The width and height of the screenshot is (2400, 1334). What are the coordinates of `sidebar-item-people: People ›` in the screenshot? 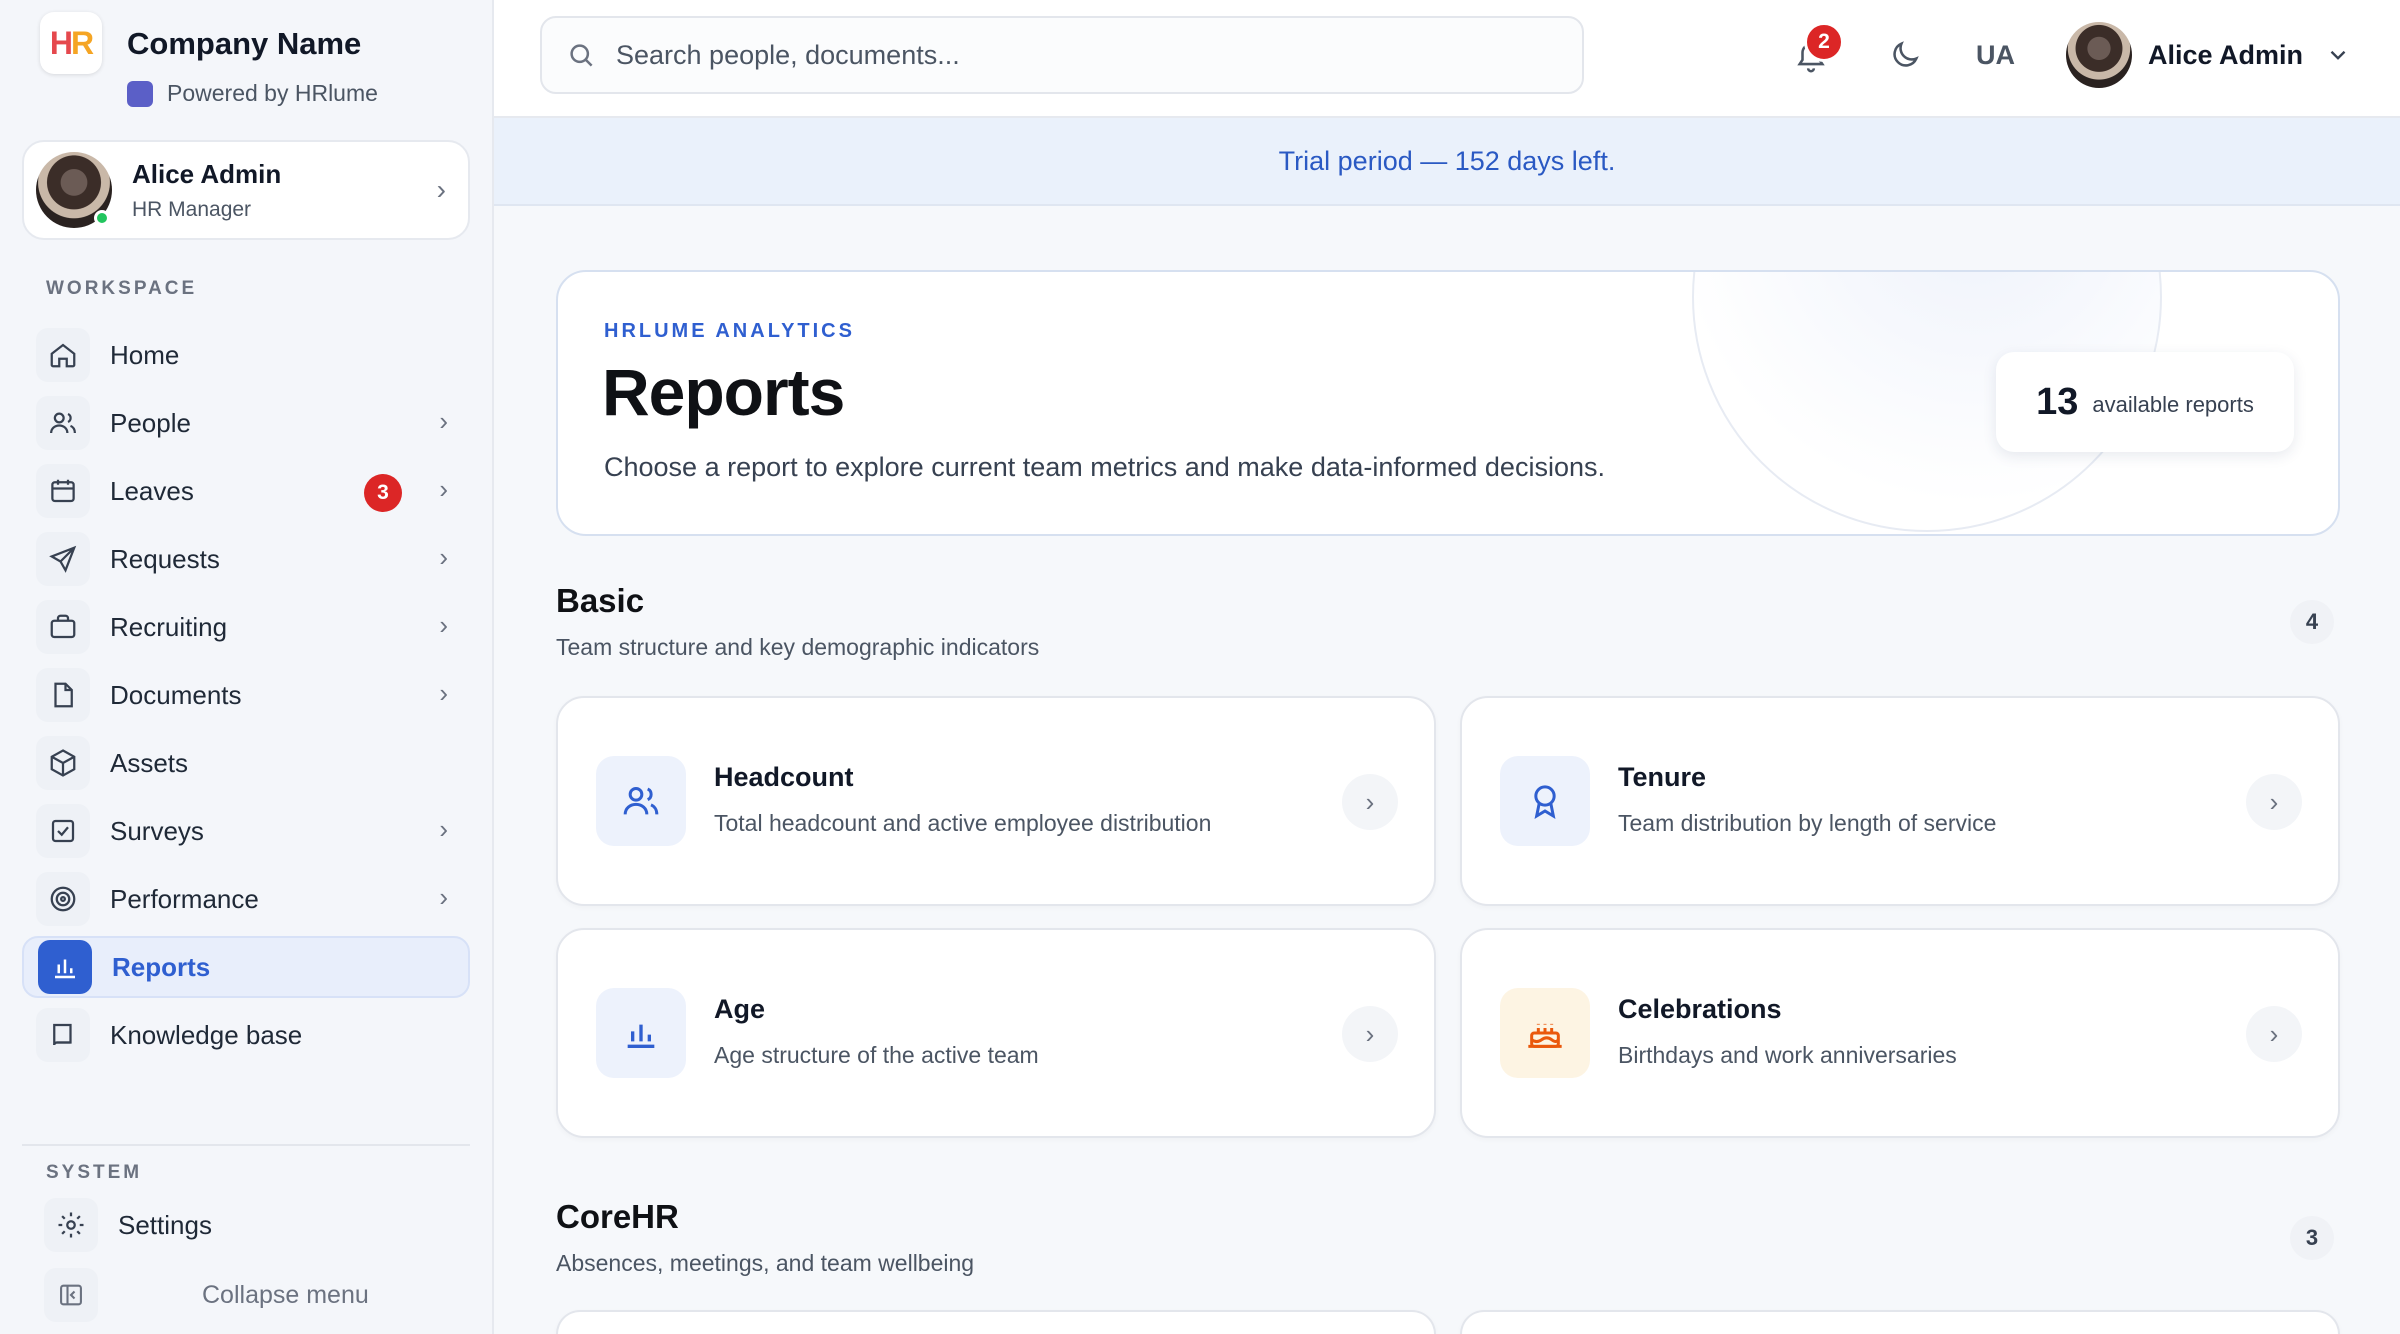 It's located at (246, 423).